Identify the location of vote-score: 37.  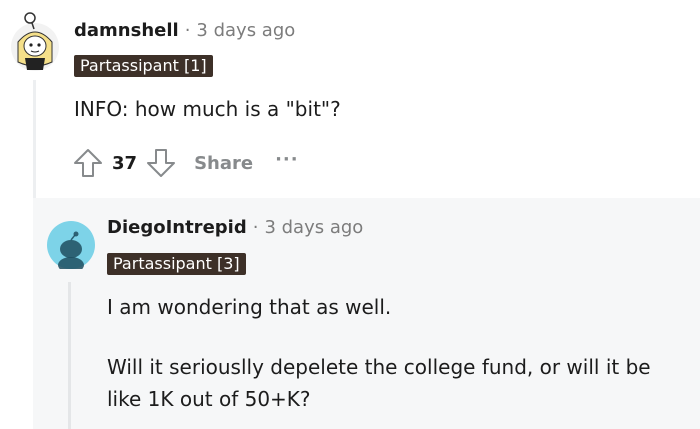
(125, 163).